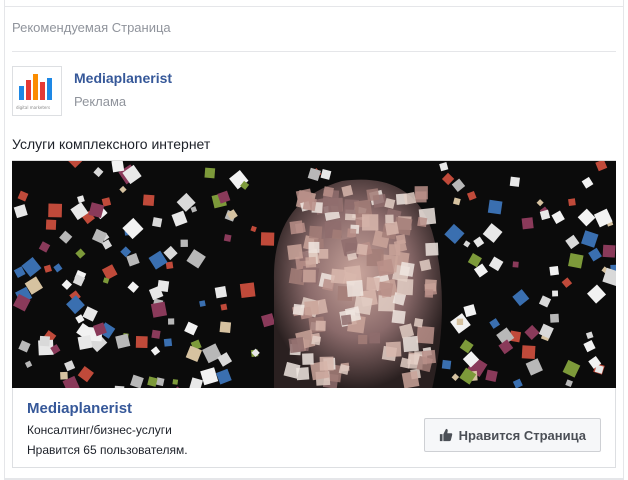 This screenshot has width=628, height=480. I want to click on like-page-button-label: Нравится Страница, so click(522, 435).